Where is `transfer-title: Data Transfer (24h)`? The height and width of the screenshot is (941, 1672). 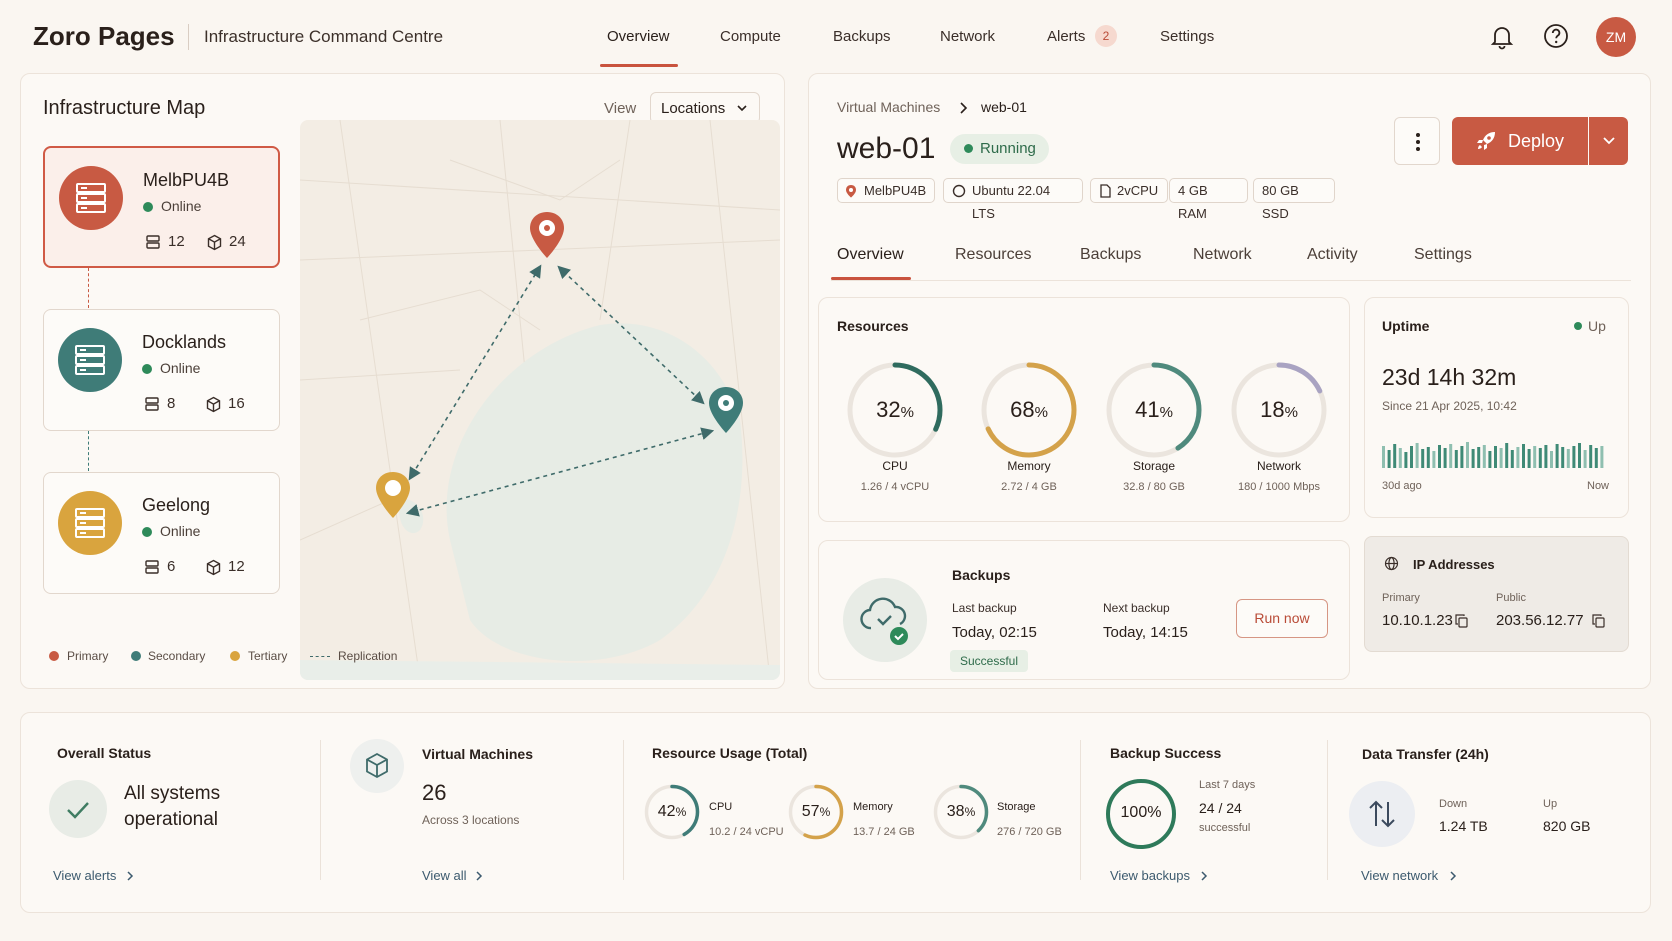 transfer-title: Data Transfer (24h) is located at coordinates (1425, 754).